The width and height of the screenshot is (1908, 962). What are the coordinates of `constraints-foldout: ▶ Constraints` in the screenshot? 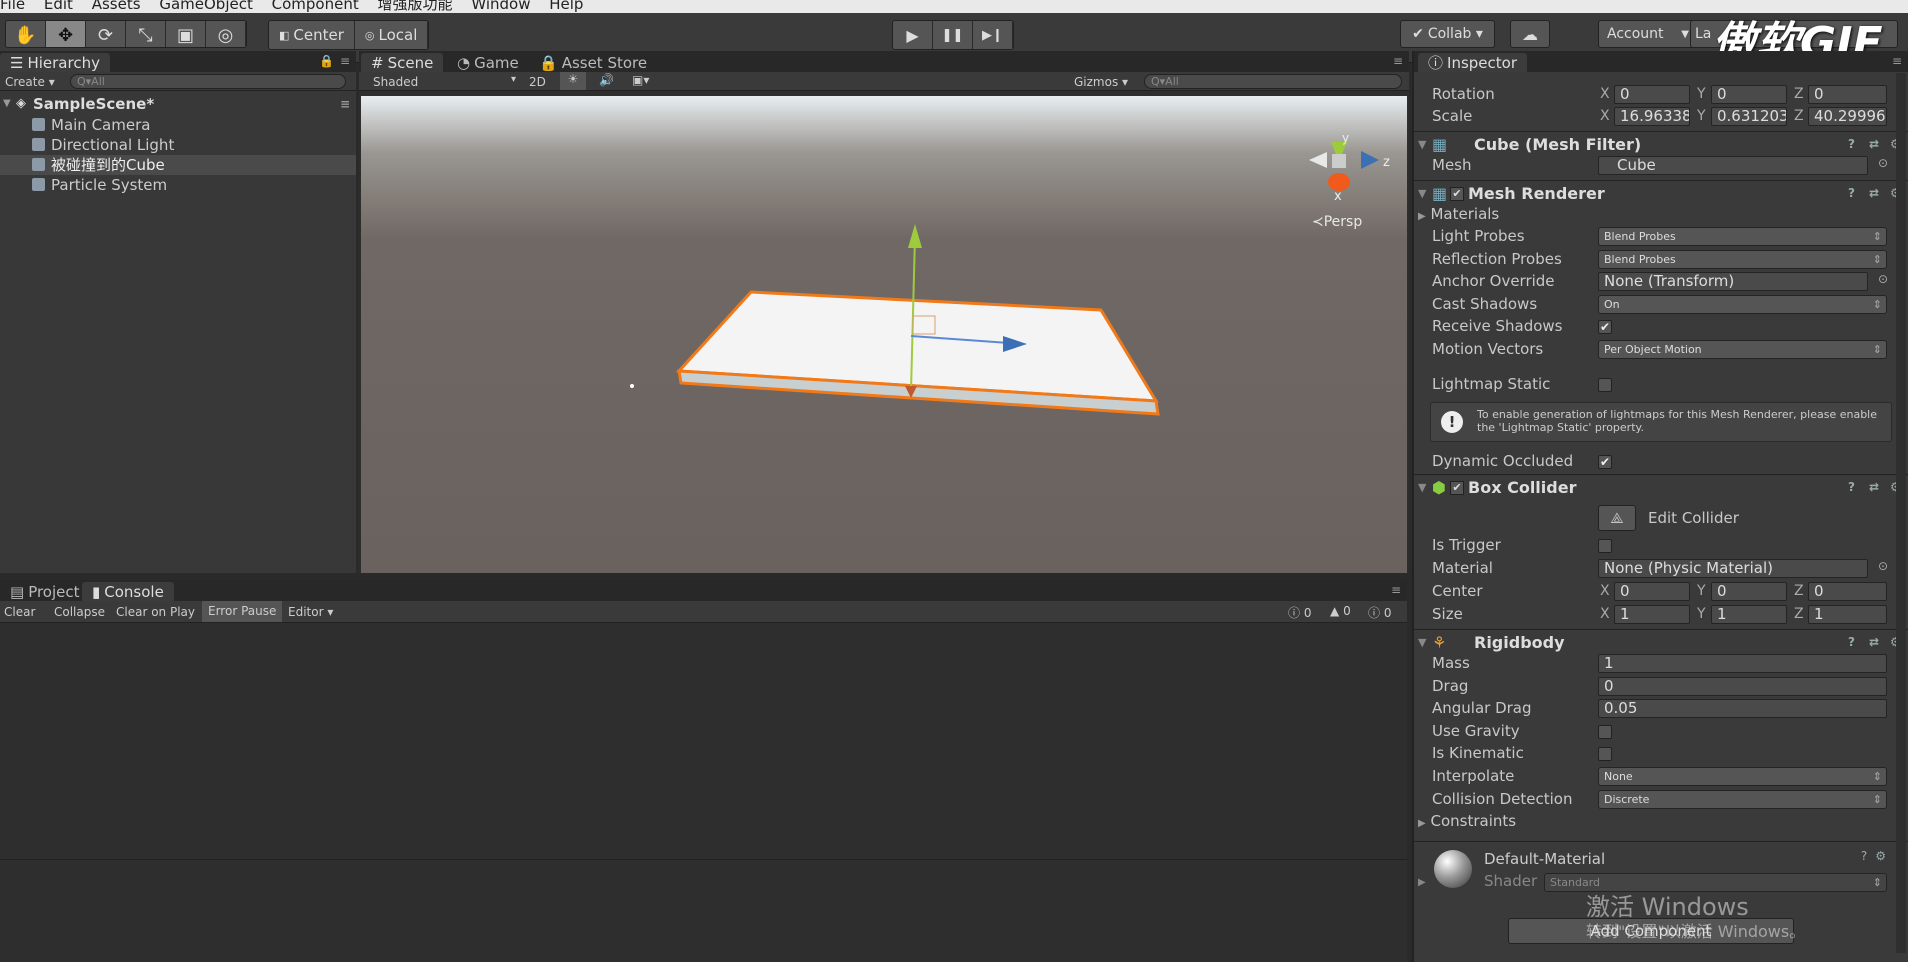 It's located at (1467, 821).